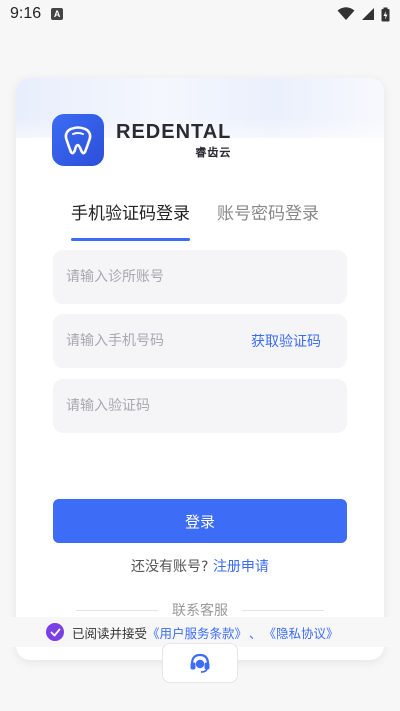 This screenshot has height=711, width=400. I want to click on code-input, so click(200, 406).